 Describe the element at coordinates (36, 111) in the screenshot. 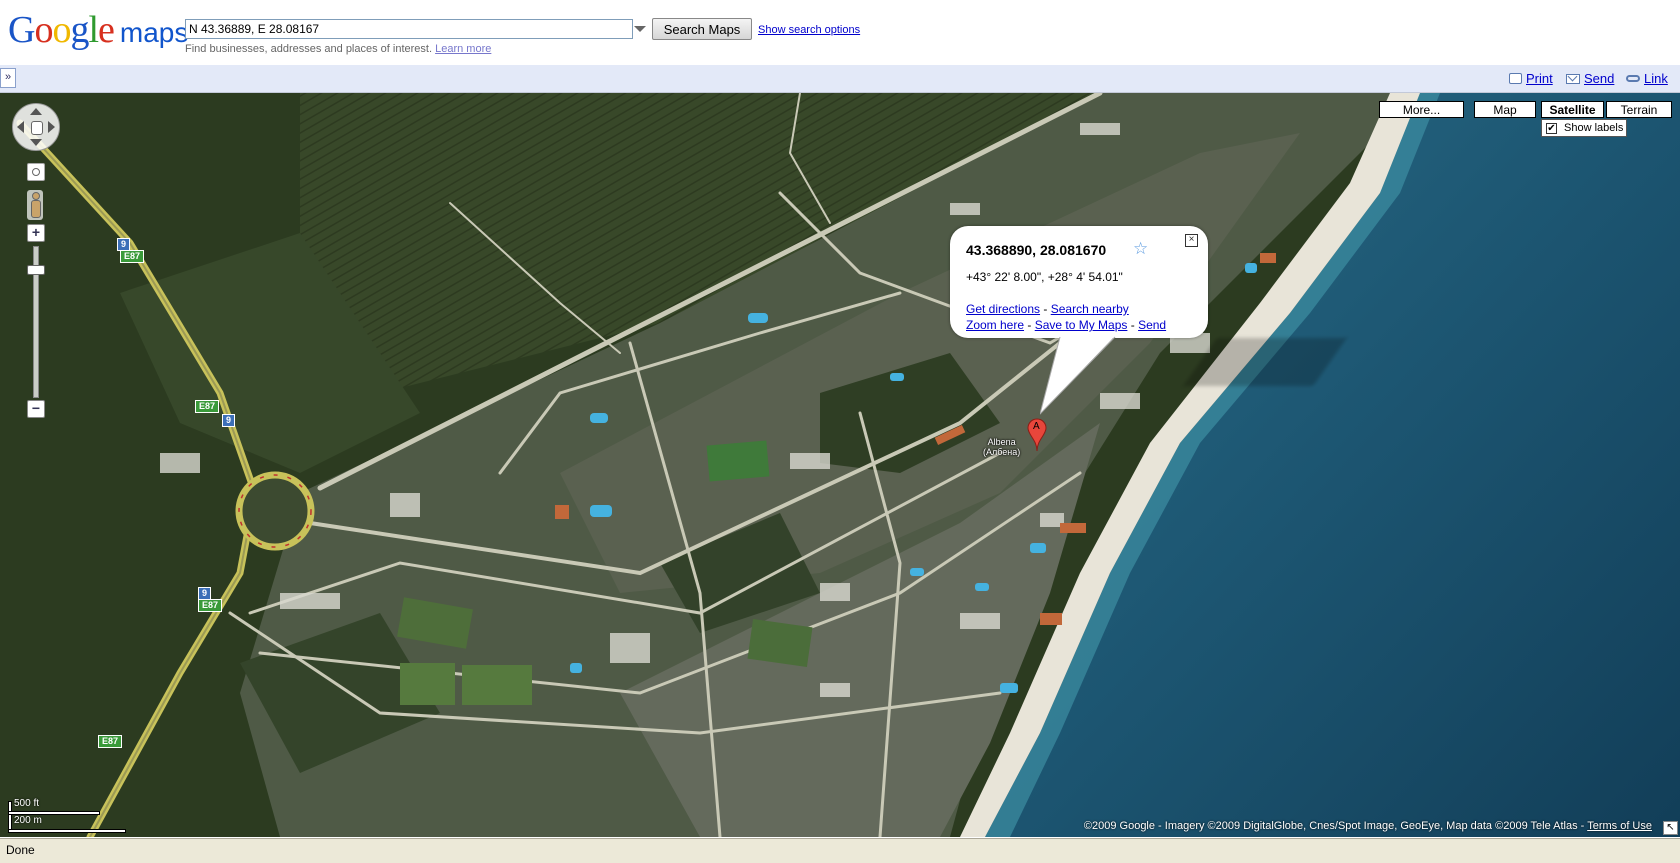

I see `pan-up-icon` at that location.